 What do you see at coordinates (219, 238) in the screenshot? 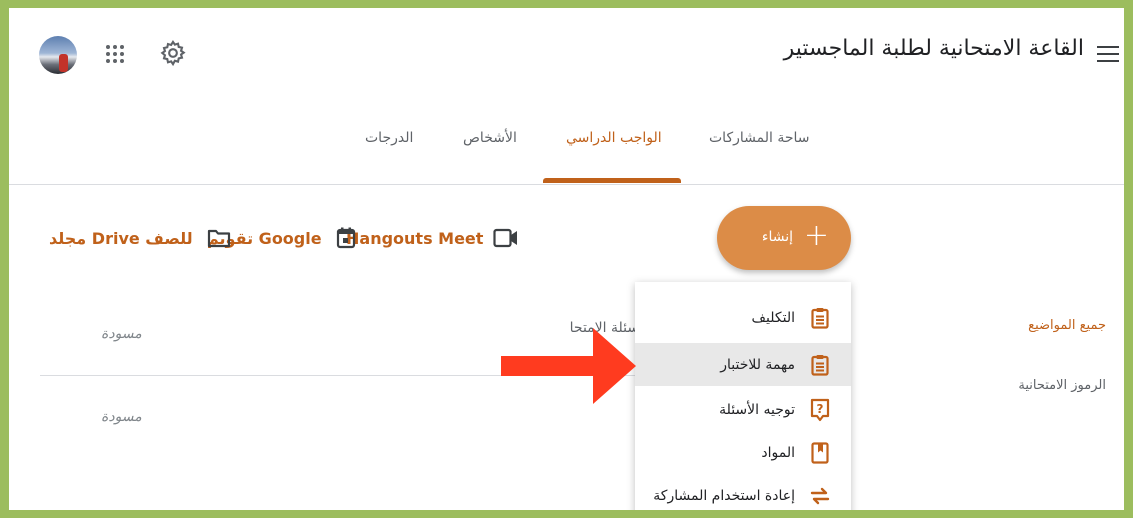
I see `folder-icon` at bounding box center [219, 238].